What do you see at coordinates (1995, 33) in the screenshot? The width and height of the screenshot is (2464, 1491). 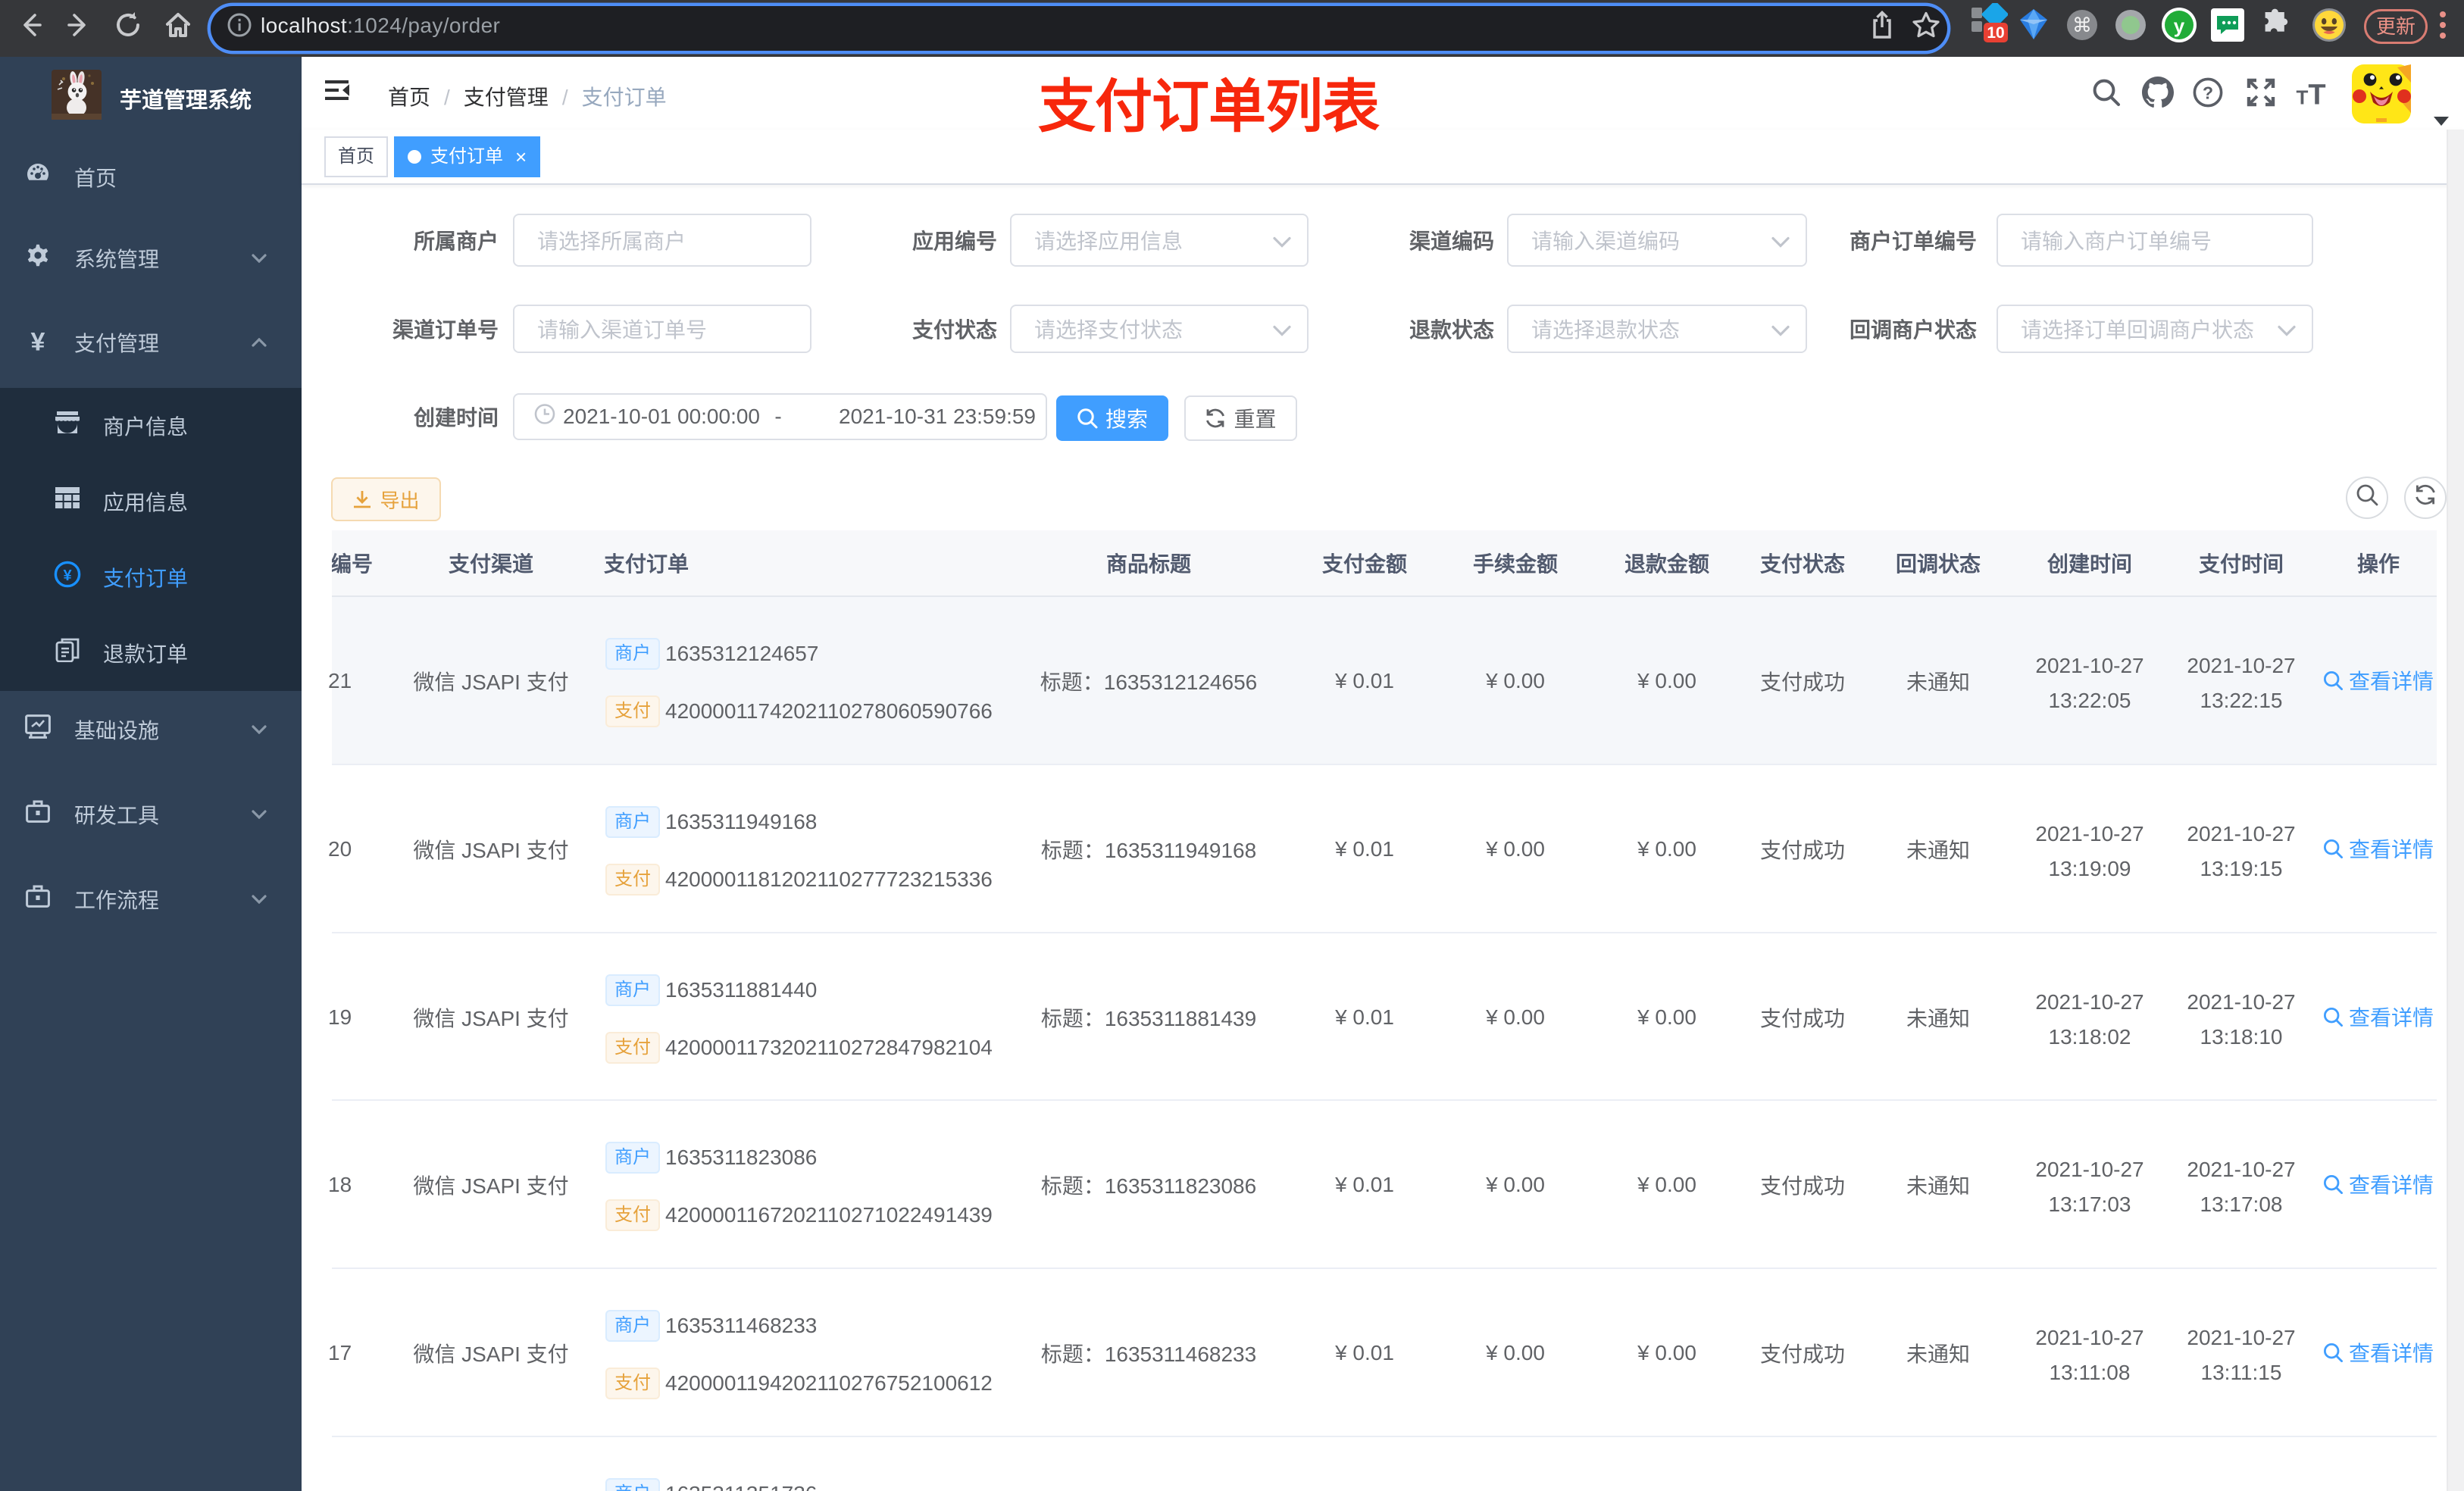 I see `svg-text: 10` at bounding box center [1995, 33].